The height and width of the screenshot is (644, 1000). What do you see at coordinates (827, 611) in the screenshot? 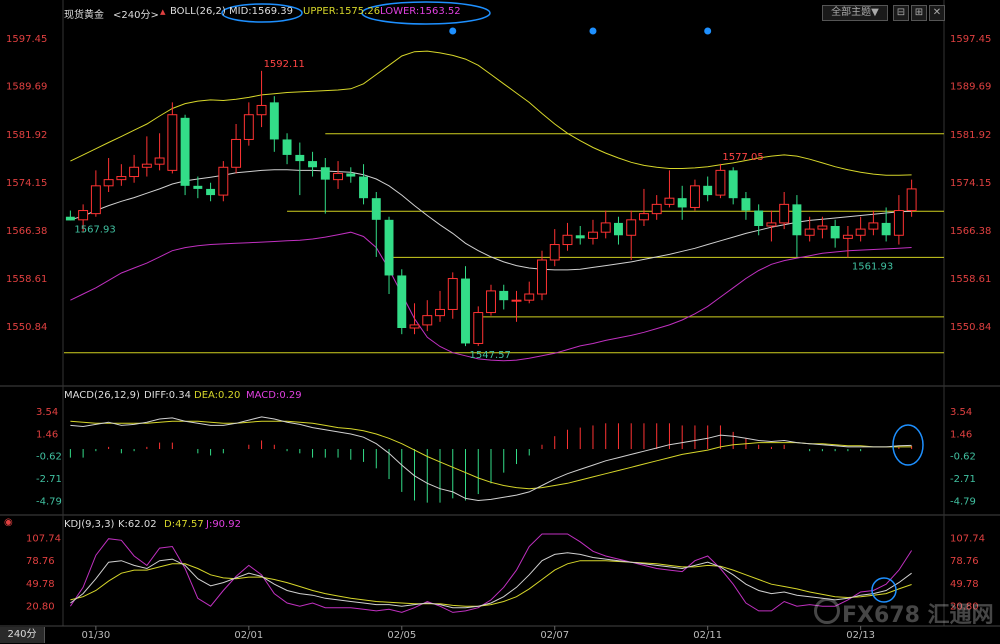
I see `watermark-logo-icon` at bounding box center [827, 611].